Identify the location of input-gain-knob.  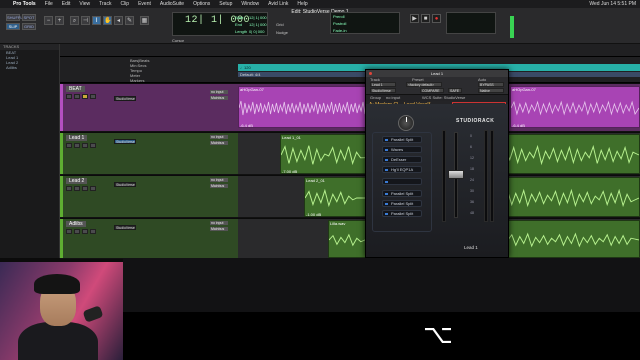
(406, 123).